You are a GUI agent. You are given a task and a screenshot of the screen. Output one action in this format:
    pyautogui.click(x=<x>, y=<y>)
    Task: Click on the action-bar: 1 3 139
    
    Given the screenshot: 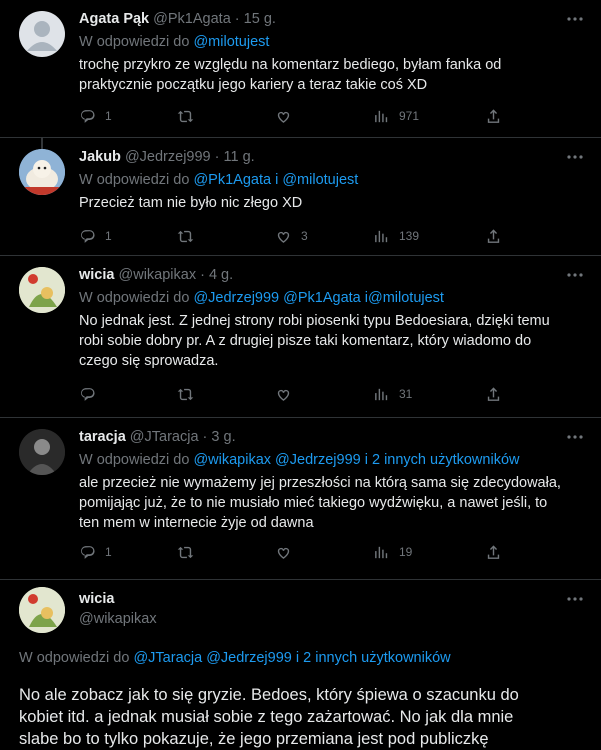 What is the action you would take?
    pyautogui.click(x=299, y=236)
    